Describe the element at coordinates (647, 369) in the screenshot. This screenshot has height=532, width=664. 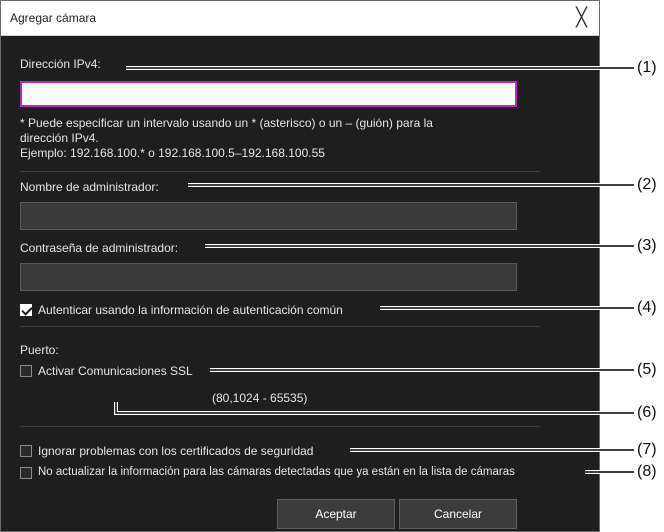
I see `callout-5: (5)` at that location.